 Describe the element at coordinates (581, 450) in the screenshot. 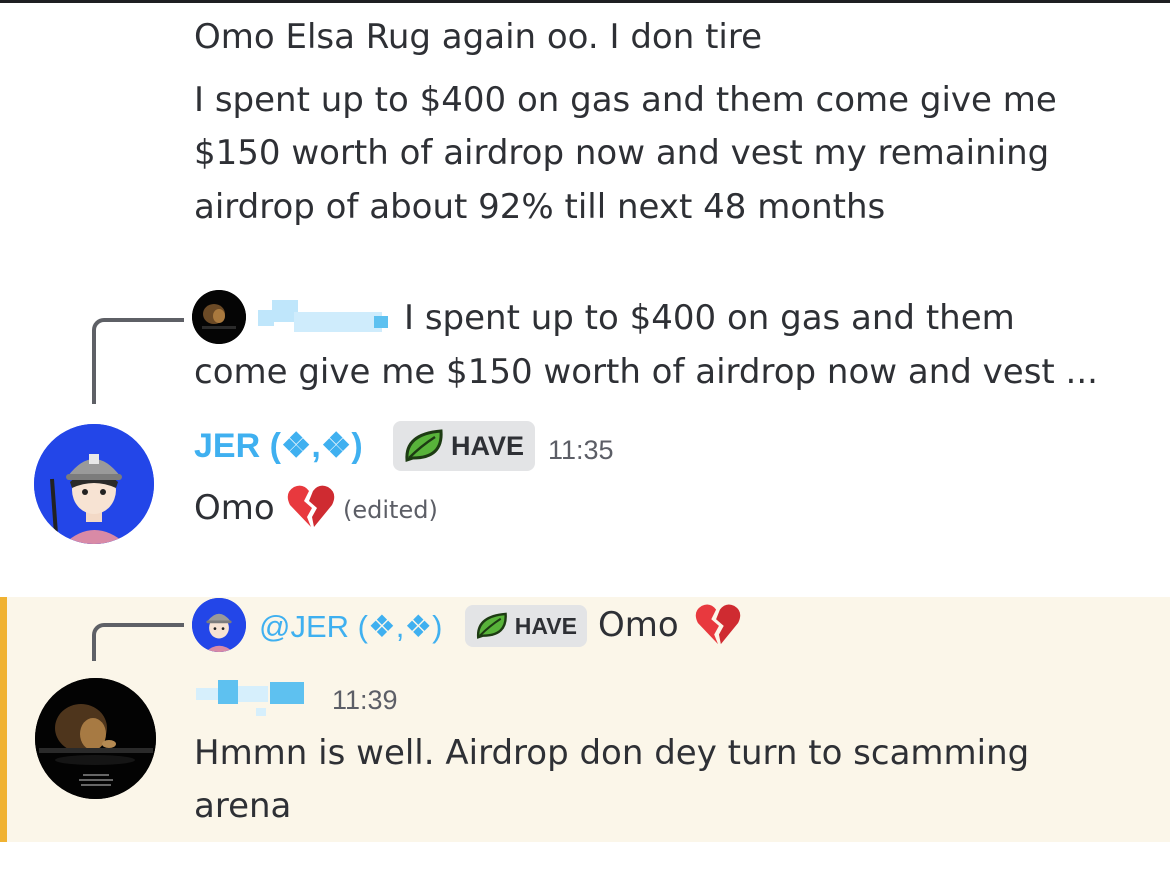

I see `timestamp: 11:35` at that location.